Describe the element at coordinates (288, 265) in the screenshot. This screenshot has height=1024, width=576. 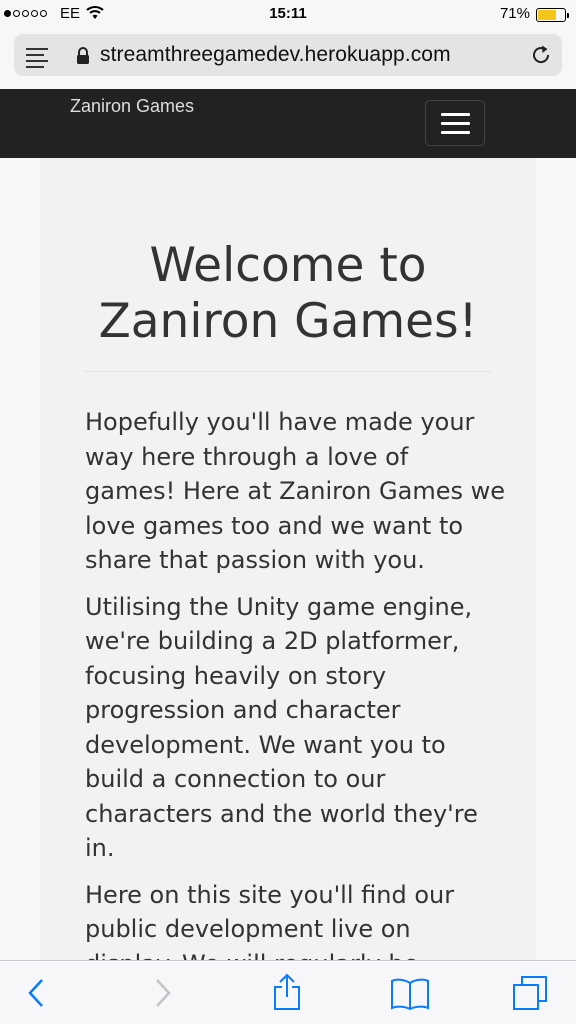
I see `page-title-line: Welcome to` at that location.